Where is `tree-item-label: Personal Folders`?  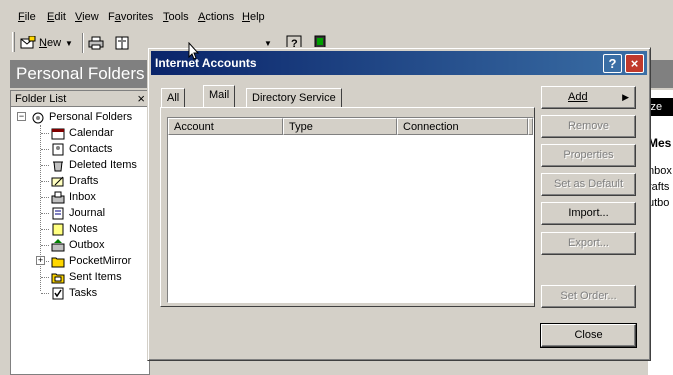 tree-item-label: Personal Folders is located at coordinates (91, 117).